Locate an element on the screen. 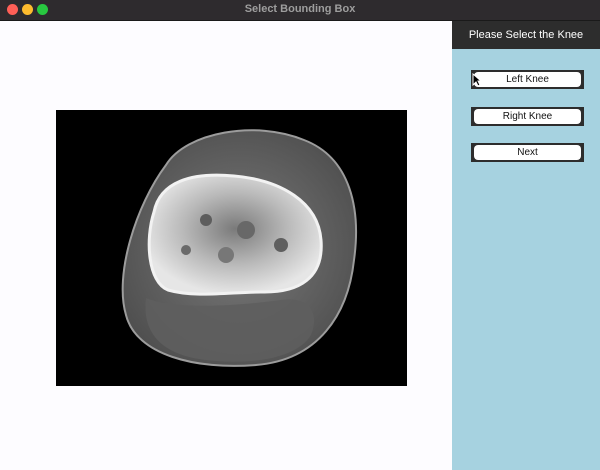 The height and width of the screenshot is (470, 600). next-label: Next is located at coordinates (527, 152).